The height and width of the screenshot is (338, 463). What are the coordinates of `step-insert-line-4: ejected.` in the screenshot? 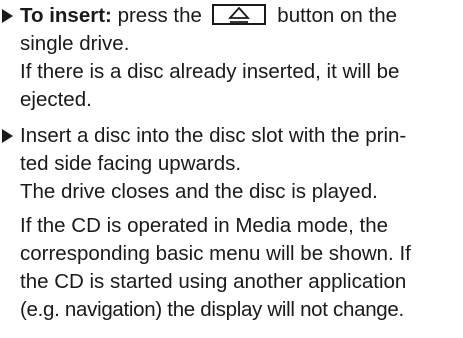 It's located at (56, 99).